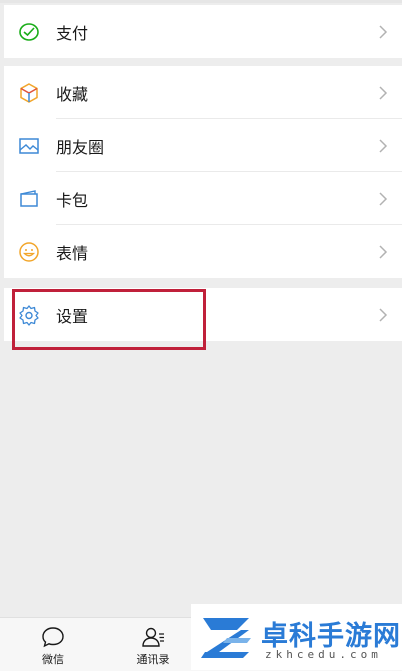 The width and height of the screenshot is (402, 671). Describe the element at coordinates (323, 654) in the screenshot. I see `watermark-url: zkhcedu.com` at that location.